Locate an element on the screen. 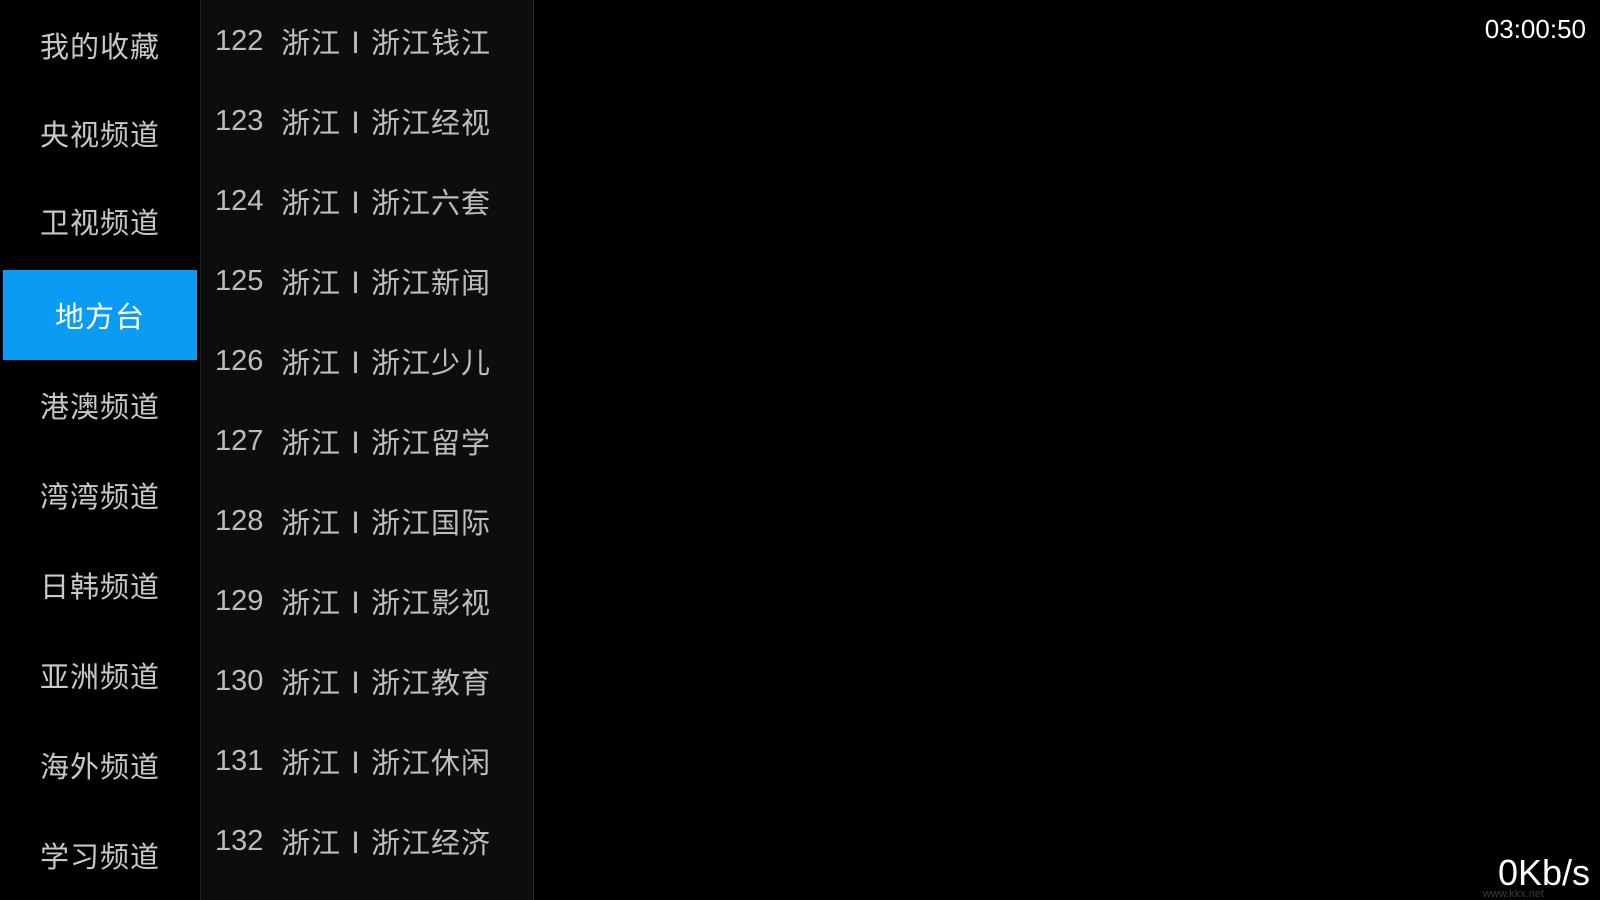 This screenshot has width=1600, height=900. channel-item: 126 浙江 I 浙江少儿 is located at coordinates (370, 361).